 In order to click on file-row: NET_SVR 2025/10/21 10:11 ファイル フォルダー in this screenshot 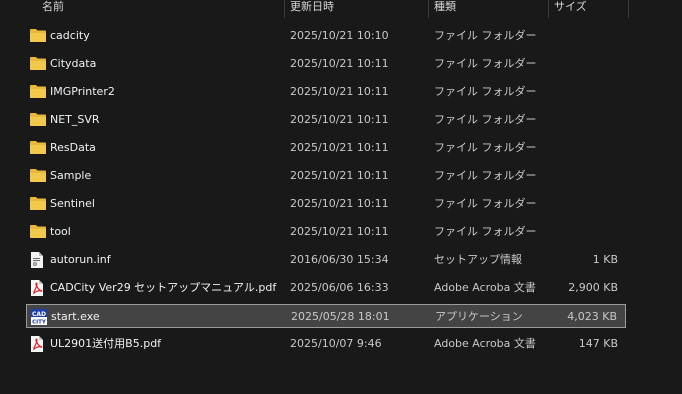, I will do `click(326, 120)`.